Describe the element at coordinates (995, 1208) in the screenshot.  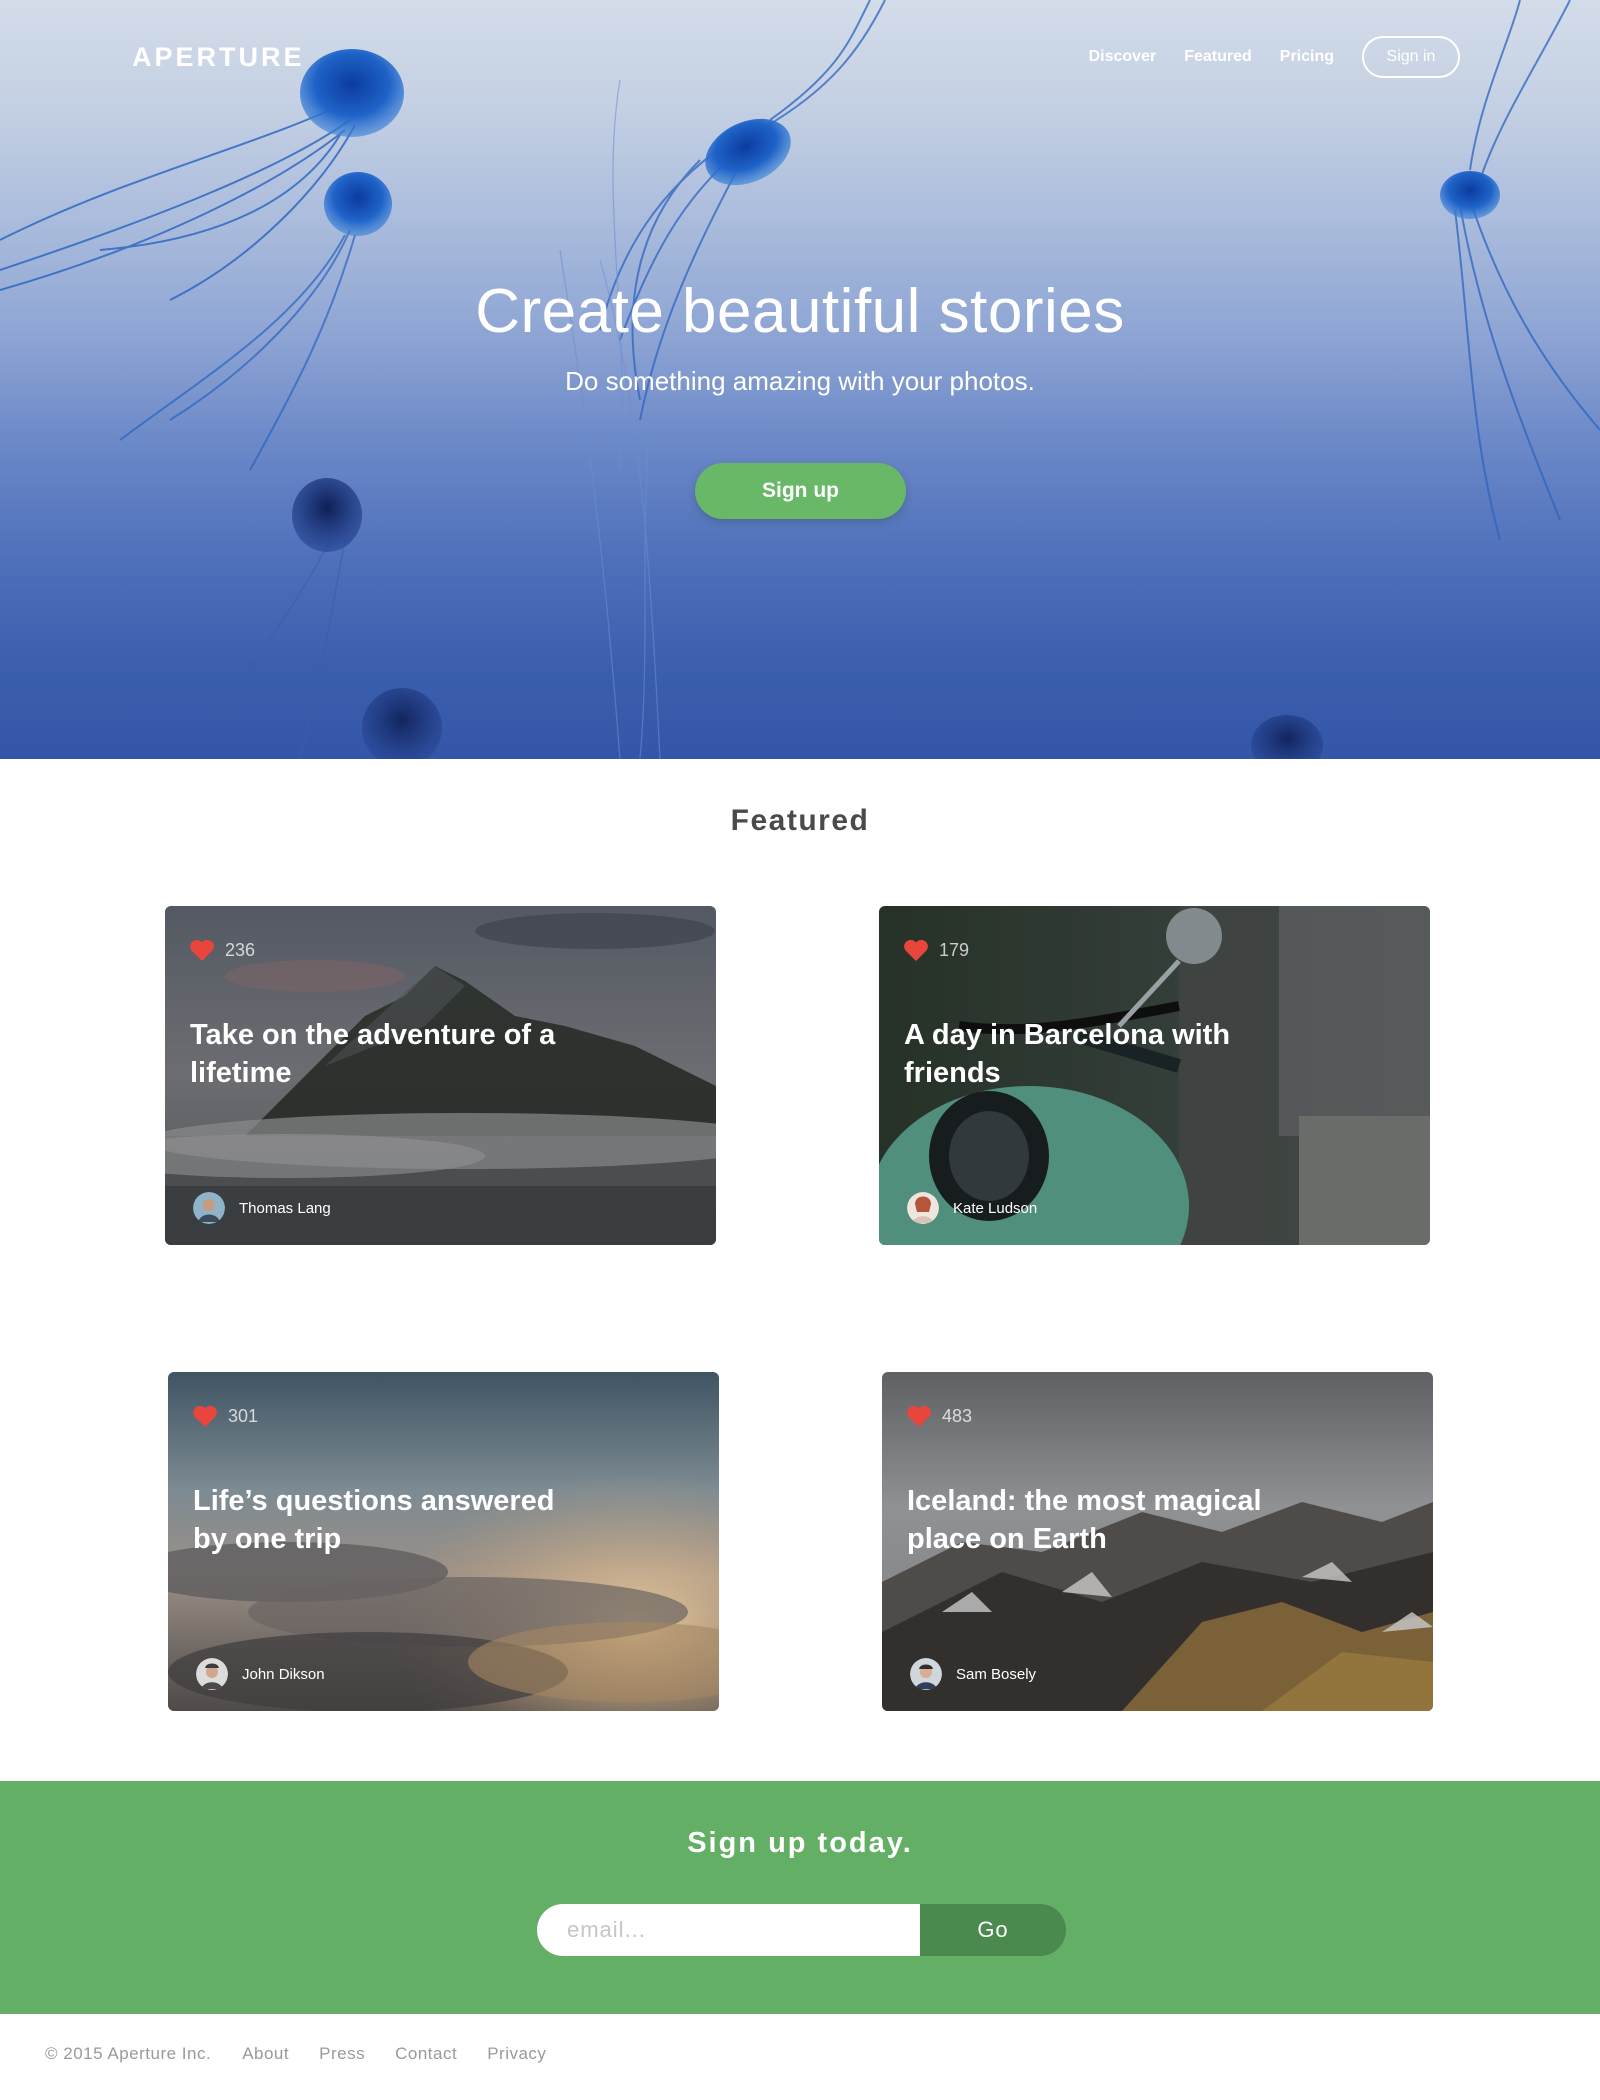
I see `author-name: Kate Ludson` at that location.